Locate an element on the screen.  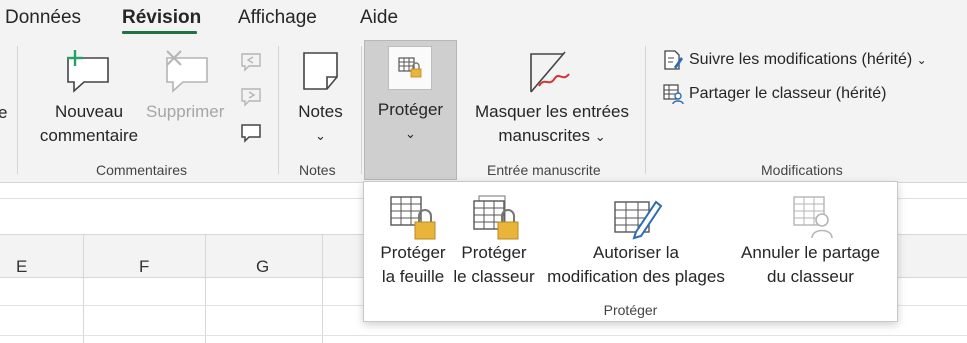
previous-comment-icon is located at coordinates (251, 62).